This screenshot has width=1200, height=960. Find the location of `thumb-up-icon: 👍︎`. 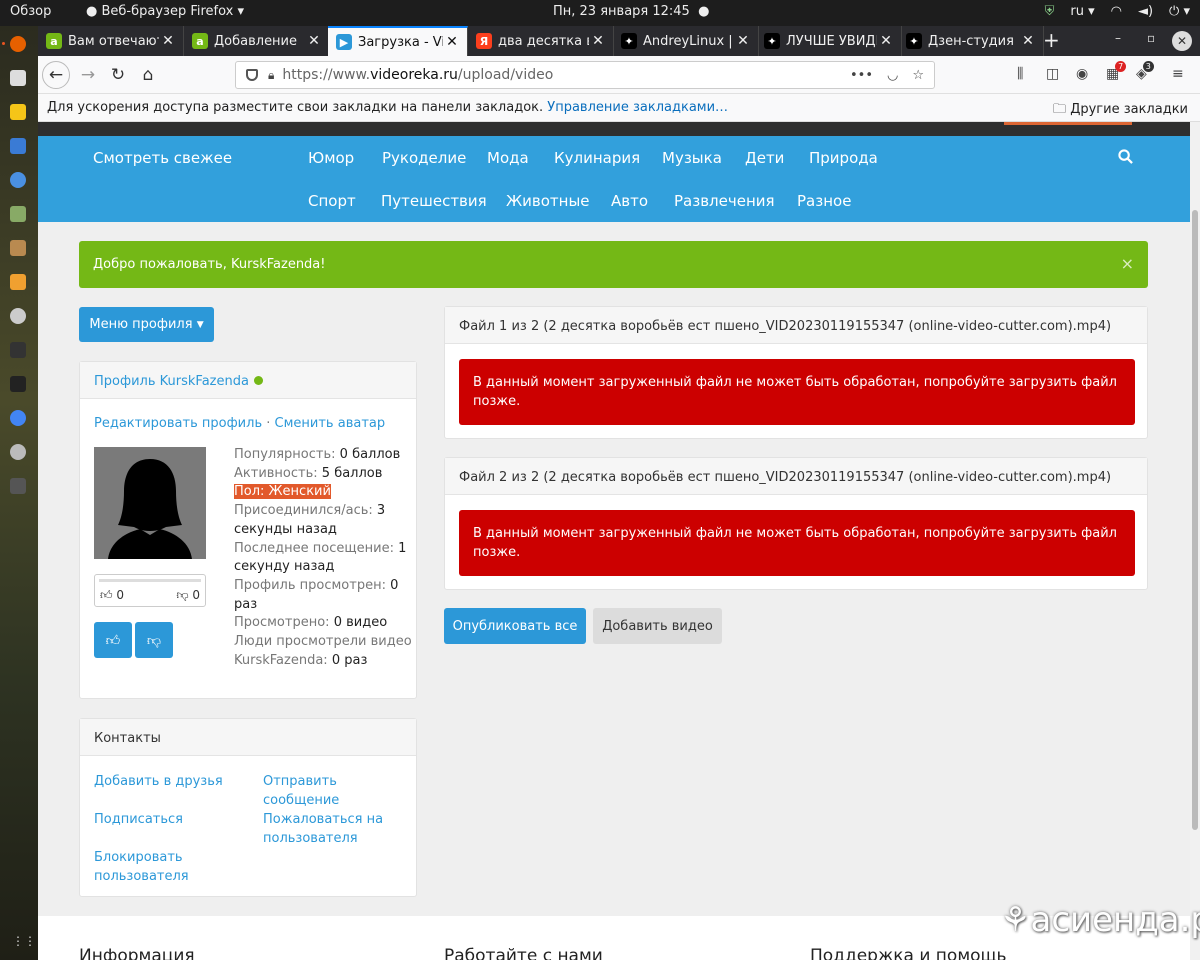

thumb-up-icon: 👍︎ is located at coordinates (113, 640).